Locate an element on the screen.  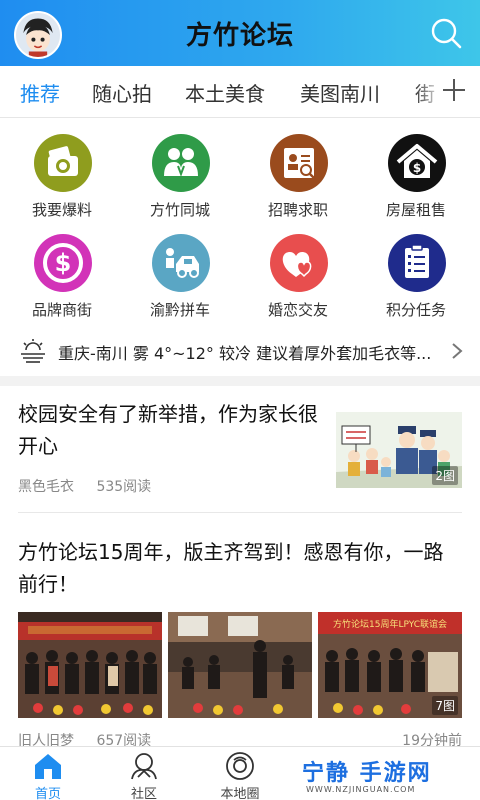
article-photo: 方竹论坛15周年LPYC联谊会 7图 is located at coordinates (390, 665).